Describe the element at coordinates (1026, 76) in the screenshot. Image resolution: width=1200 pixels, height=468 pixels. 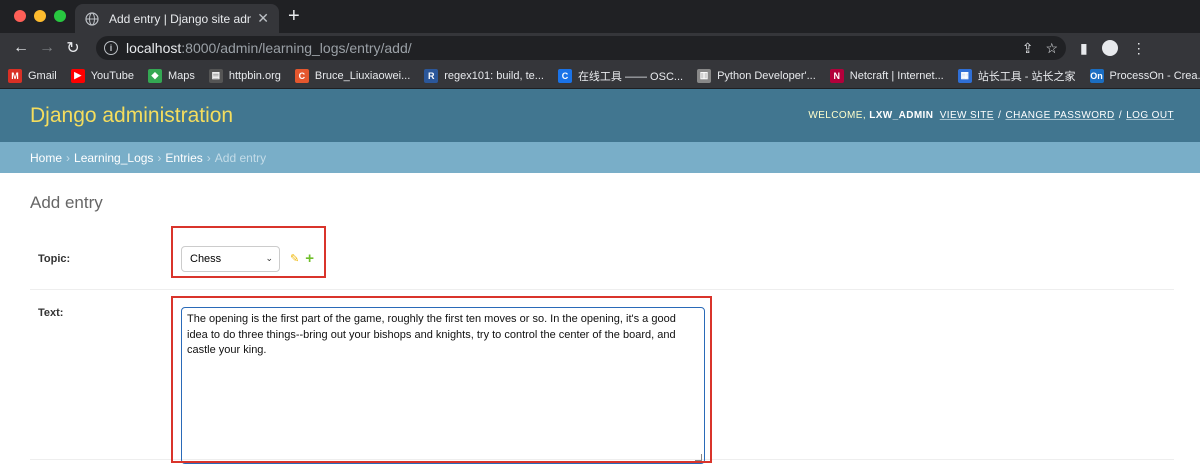
I see `bookmark-label: 站长工具 - 站长之家` at that location.